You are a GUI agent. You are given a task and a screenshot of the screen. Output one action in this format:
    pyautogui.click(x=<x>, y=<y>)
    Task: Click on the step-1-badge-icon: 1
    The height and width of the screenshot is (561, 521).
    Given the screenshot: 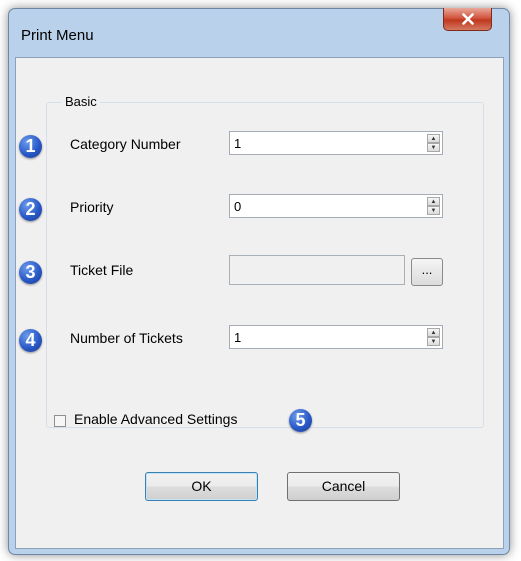 What is the action you would take?
    pyautogui.click(x=30, y=146)
    